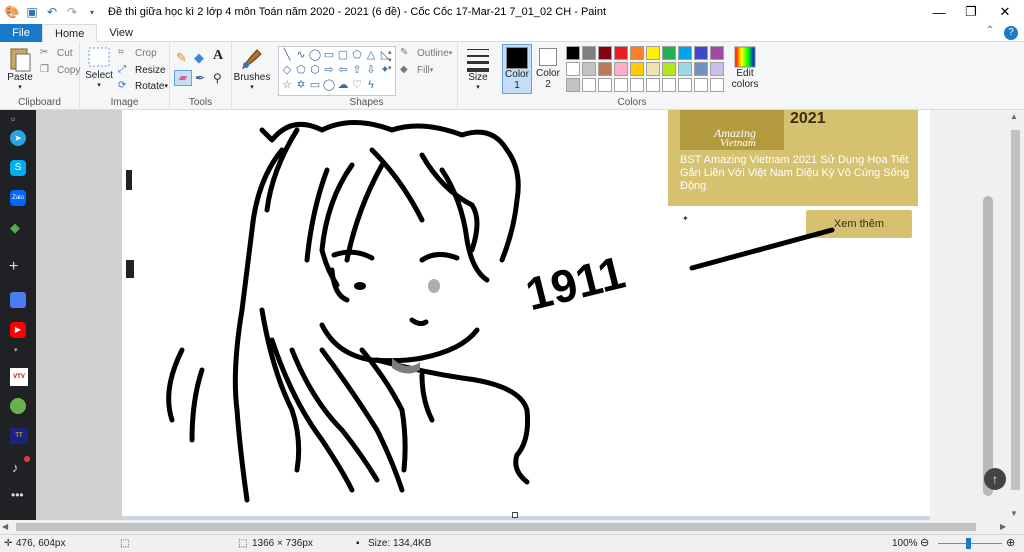 The width and height of the screenshot is (1024, 552). Describe the element at coordinates (60, 70) in the screenshot. I see `copy-button: ❐ Copy` at that location.